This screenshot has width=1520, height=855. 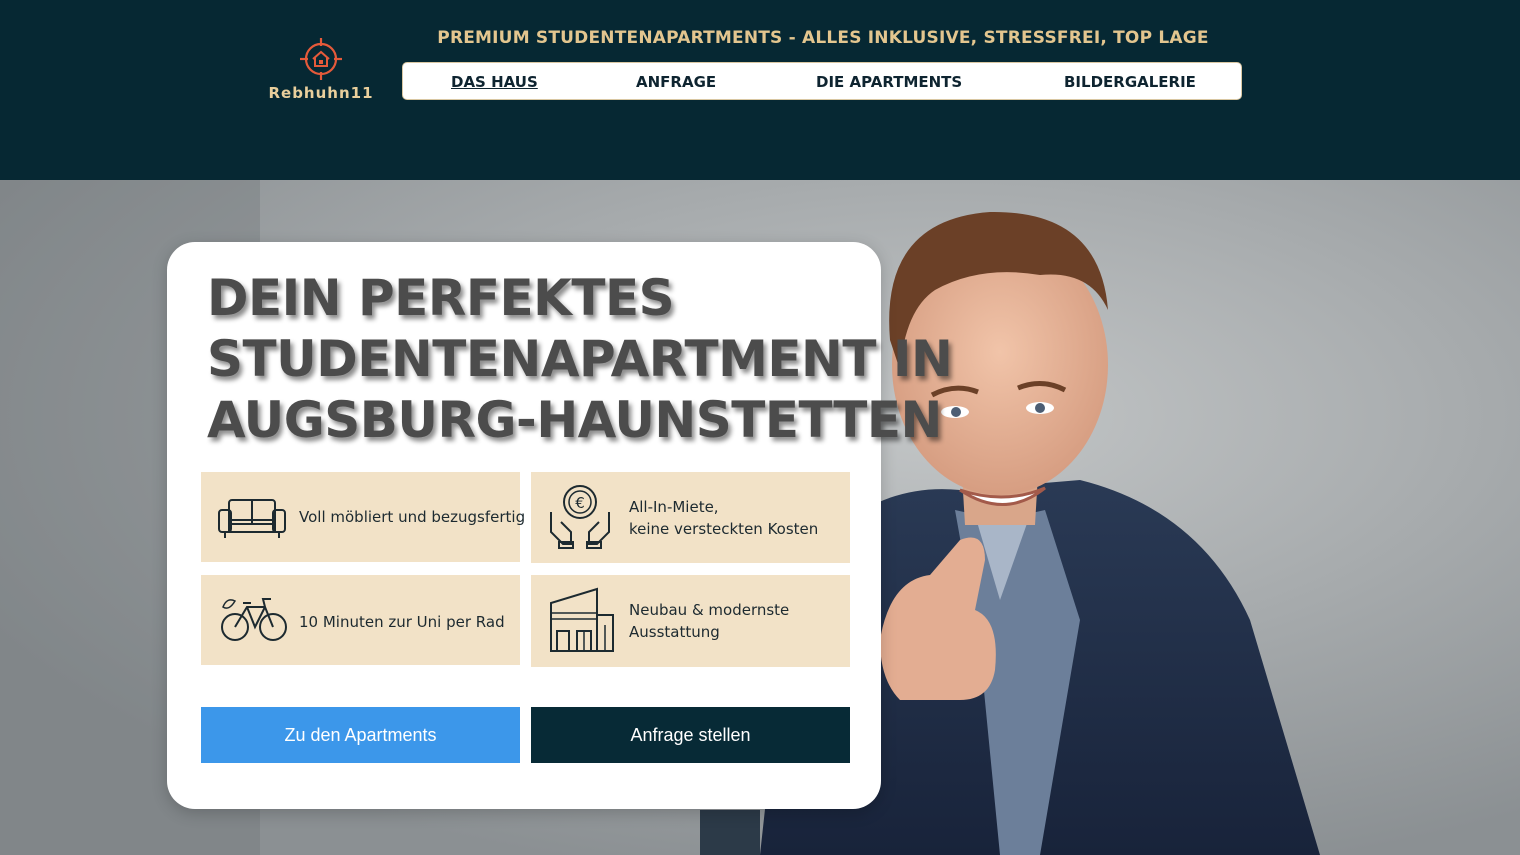 I want to click on bicycle-icon, so click(x=254, y=619).